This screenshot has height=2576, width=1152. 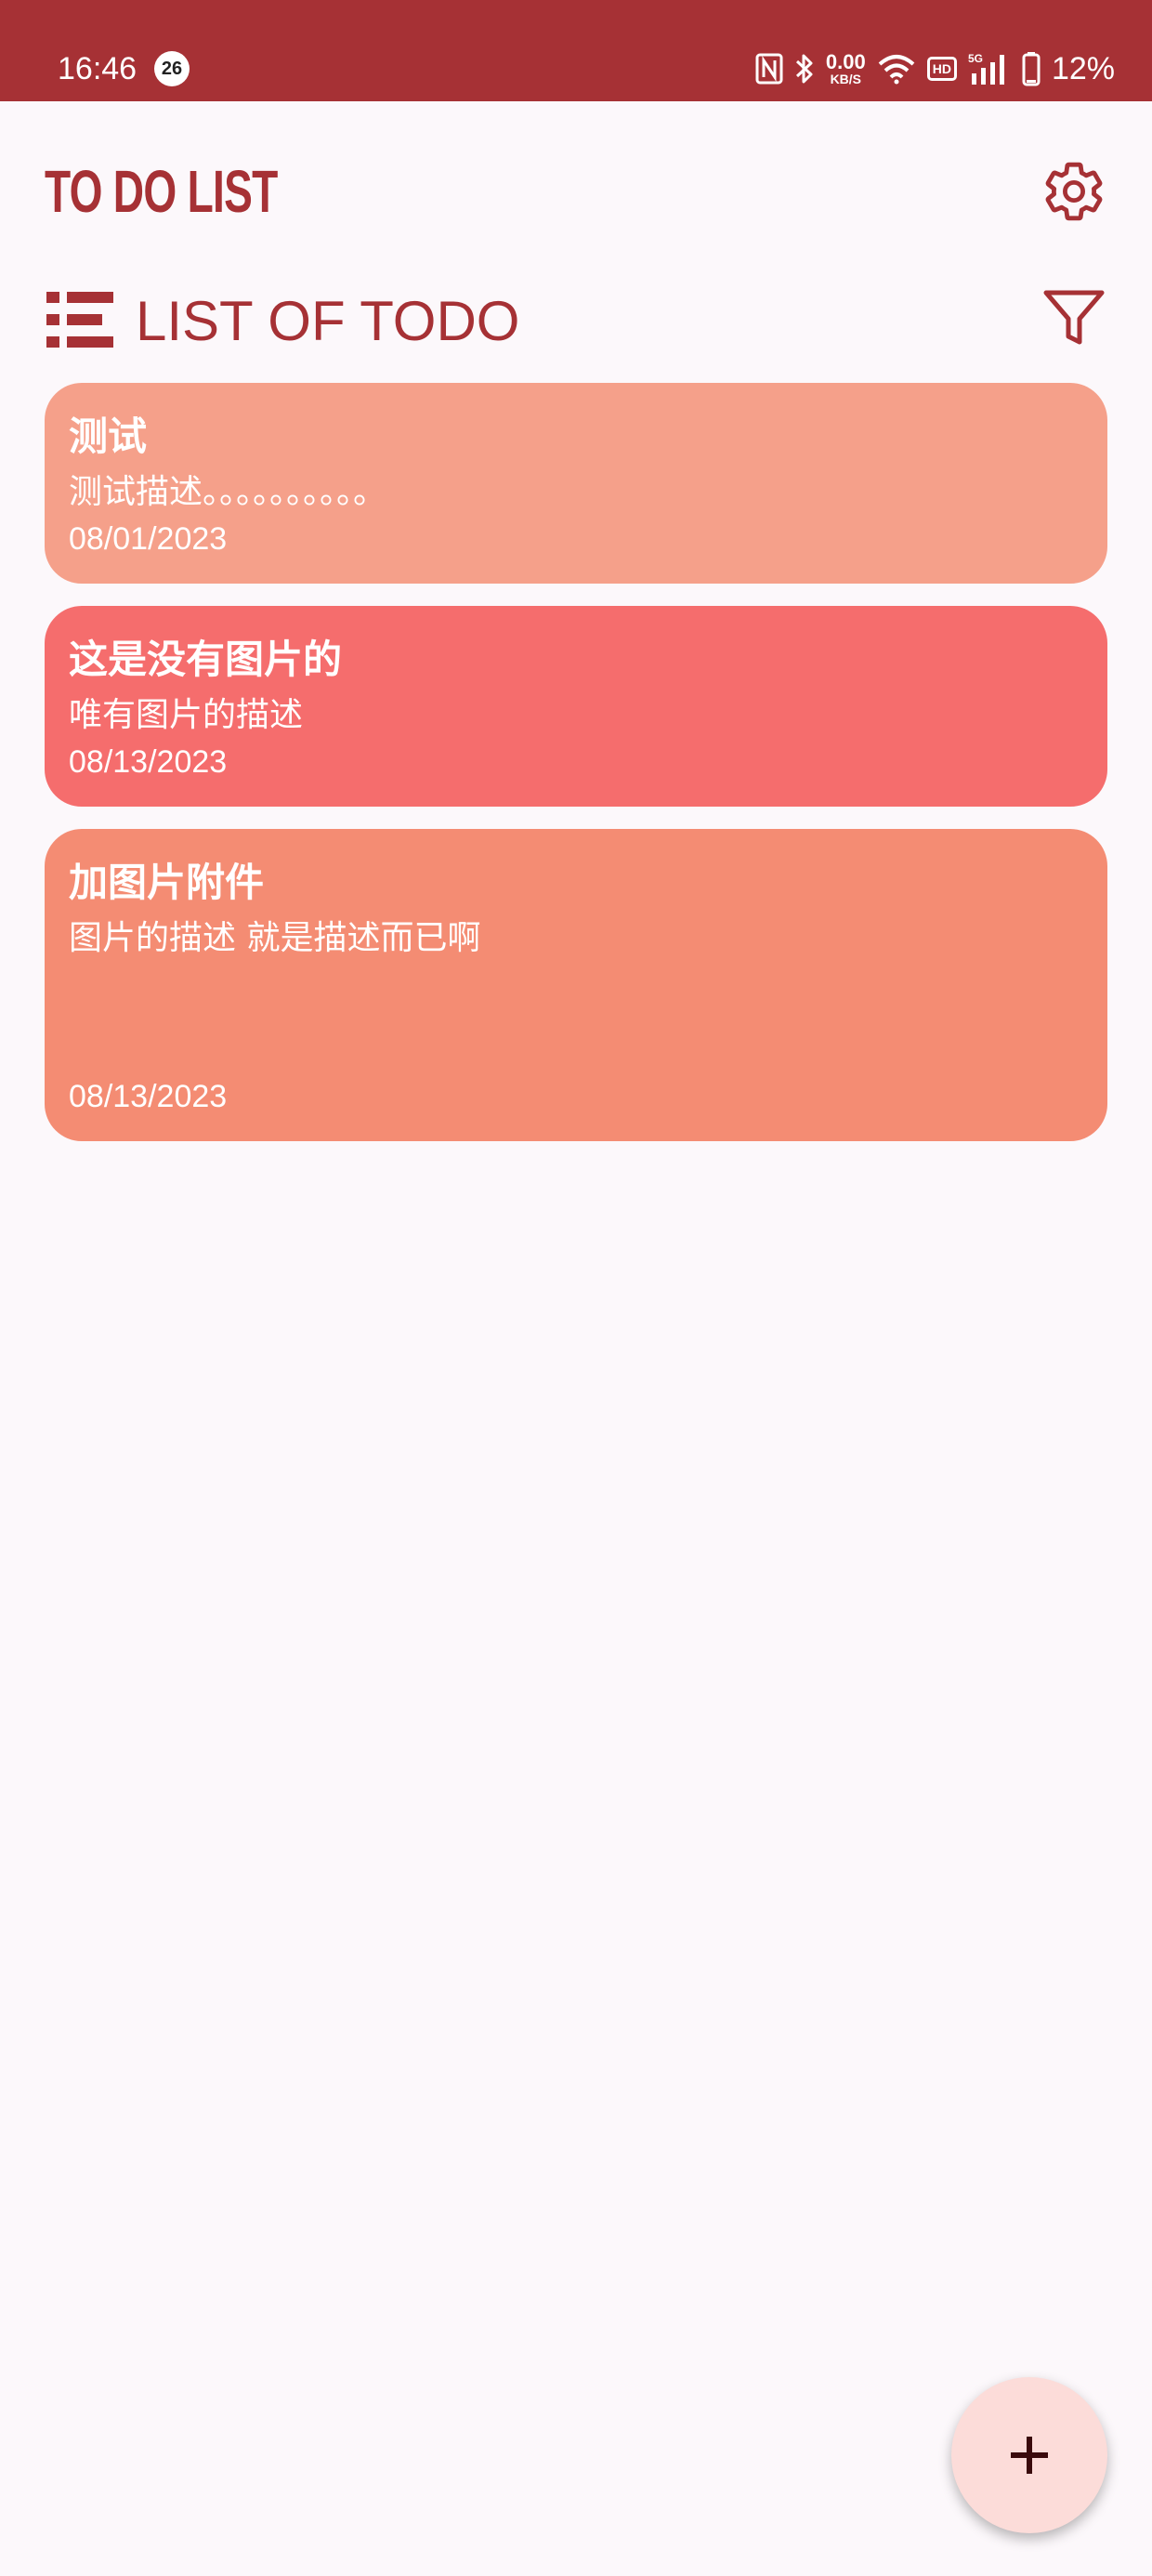 I want to click on todo-title: 测试, so click(x=108, y=436).